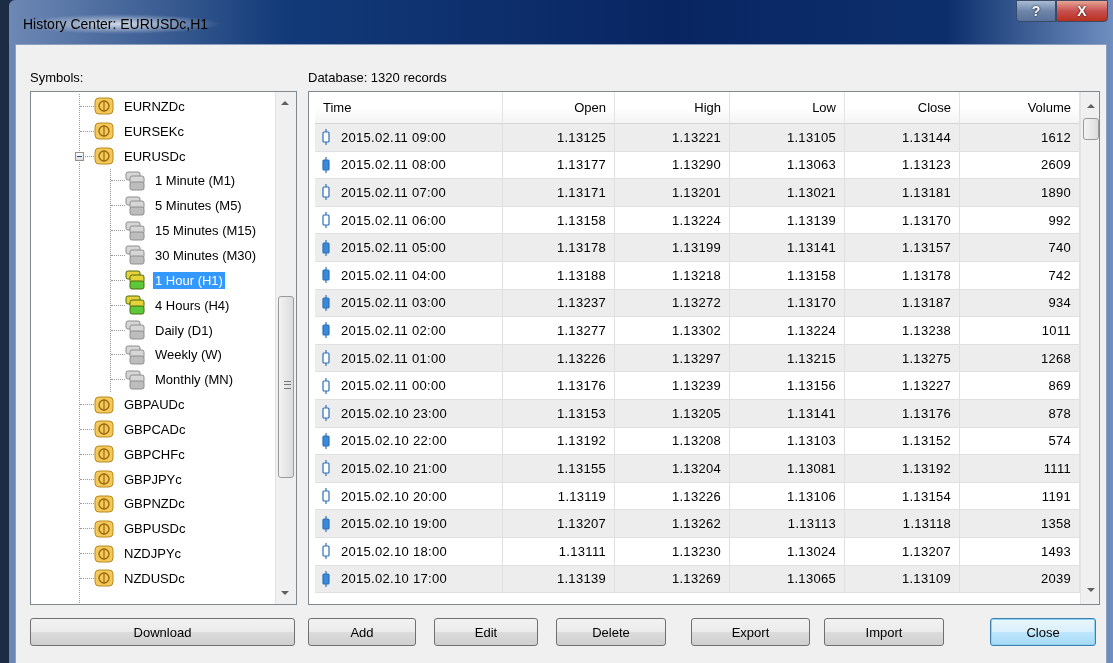 This screenshot has width=1113, height=663. I want to click on column-header: Open, so click(559, 108).